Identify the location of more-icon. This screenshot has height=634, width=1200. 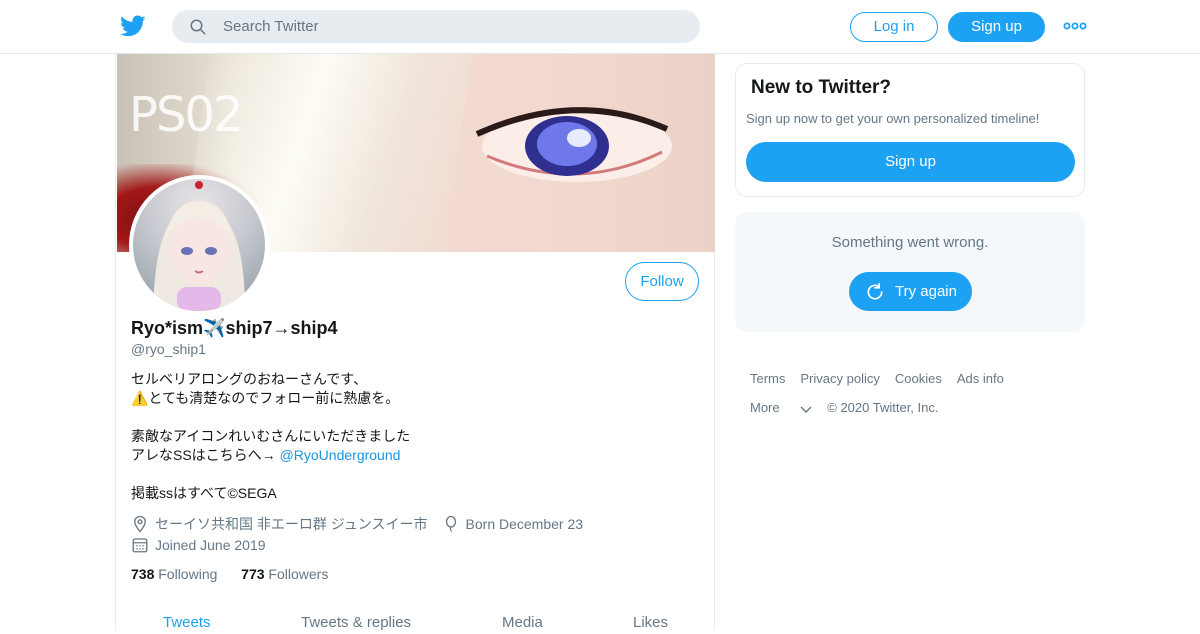
(1075, 26).